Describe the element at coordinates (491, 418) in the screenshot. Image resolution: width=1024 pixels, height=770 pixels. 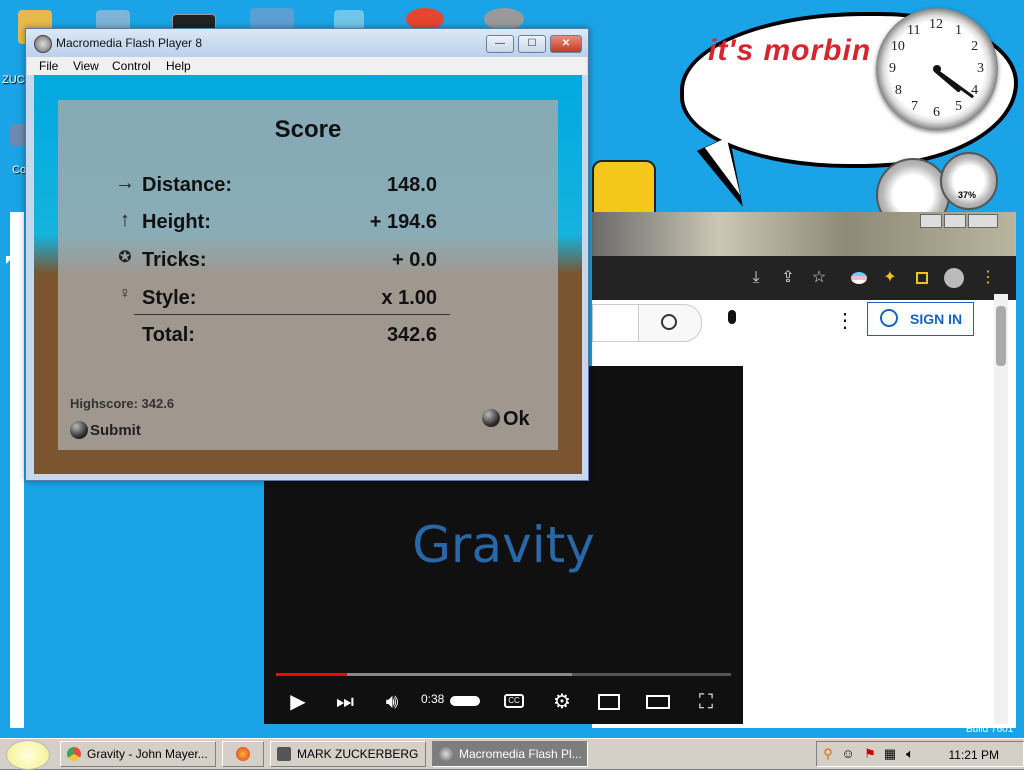
I see `ok-ball-icon` at that location.